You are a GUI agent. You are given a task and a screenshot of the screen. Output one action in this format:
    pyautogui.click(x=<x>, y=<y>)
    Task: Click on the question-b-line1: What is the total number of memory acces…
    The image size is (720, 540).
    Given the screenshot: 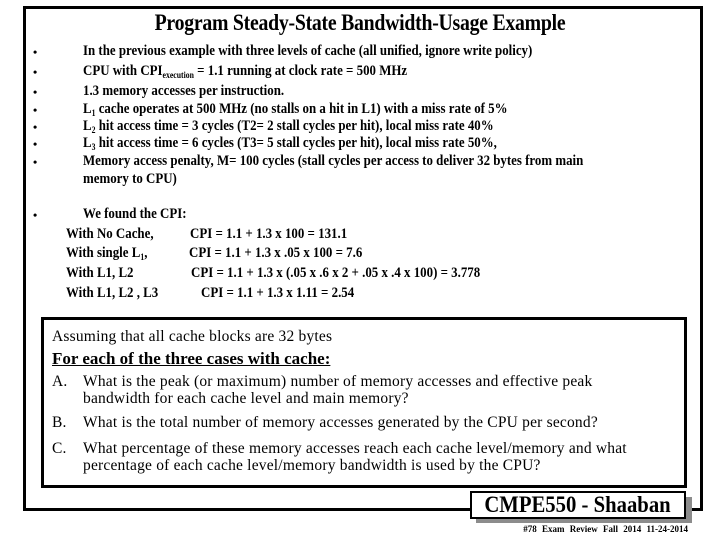 What is the action you would take?
    pyautogui.click(x=340, y=422)
    